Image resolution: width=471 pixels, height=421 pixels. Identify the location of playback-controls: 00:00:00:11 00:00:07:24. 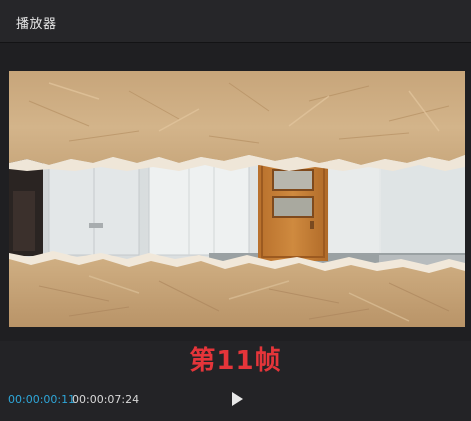
(235, 399).